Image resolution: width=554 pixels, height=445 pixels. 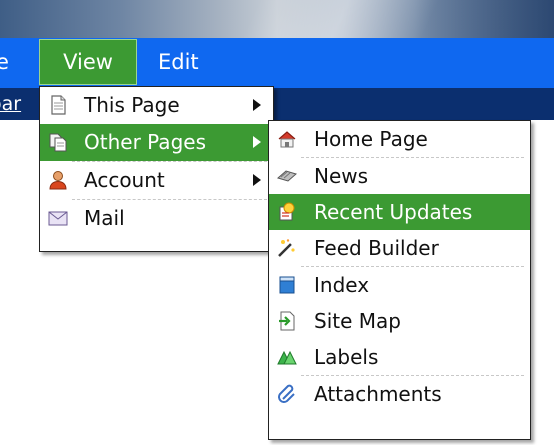 I want to click on submenu-item-attachments: Attachments, so click(x=399, y=394).